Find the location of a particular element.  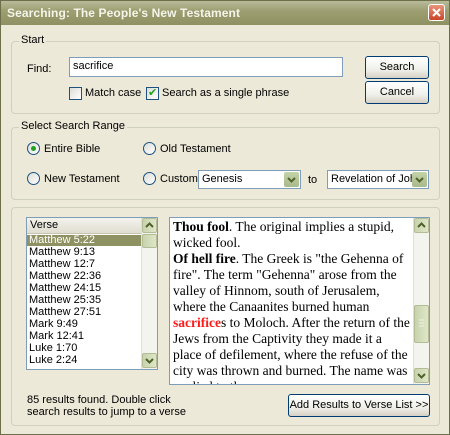

radio-custom is located at coordinates (149, 178).